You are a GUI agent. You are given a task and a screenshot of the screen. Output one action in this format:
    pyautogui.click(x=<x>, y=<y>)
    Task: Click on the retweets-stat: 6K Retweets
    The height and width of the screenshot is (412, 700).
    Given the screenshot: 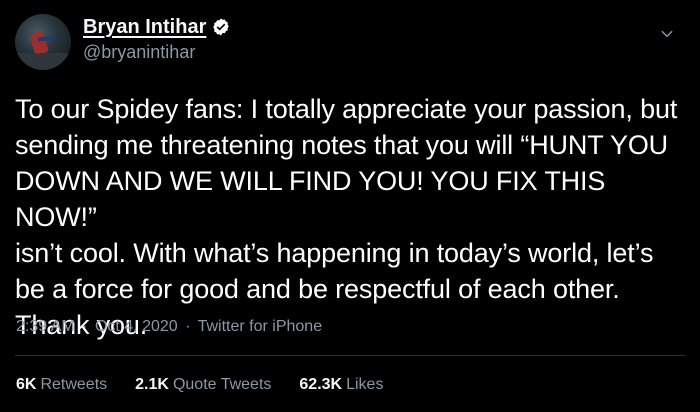 What is the action you would take?
    pyautogui.click(x=61, y=385)
    